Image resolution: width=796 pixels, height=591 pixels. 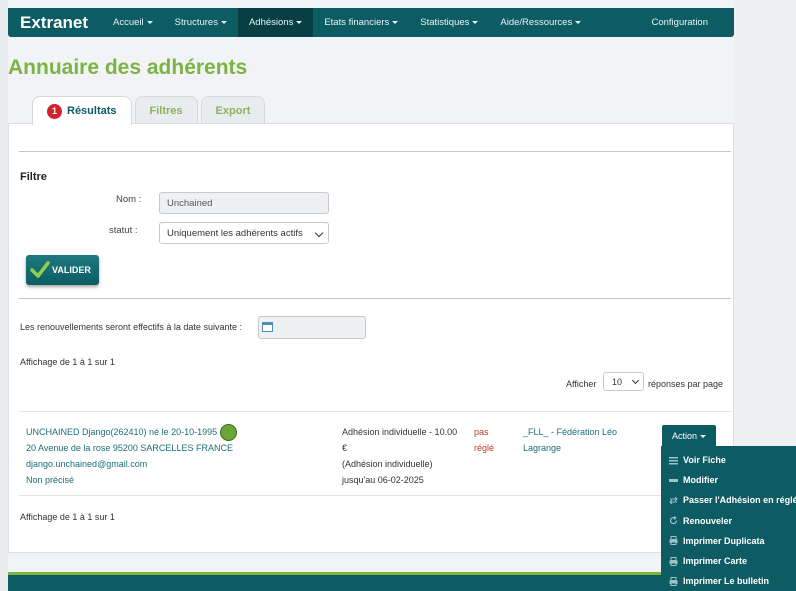 What do you see at coordinates (387, 464) in the screenshot?
I see `adhesion-line-3: (Adhésion individuelle)` at bounding box center [387, 464].